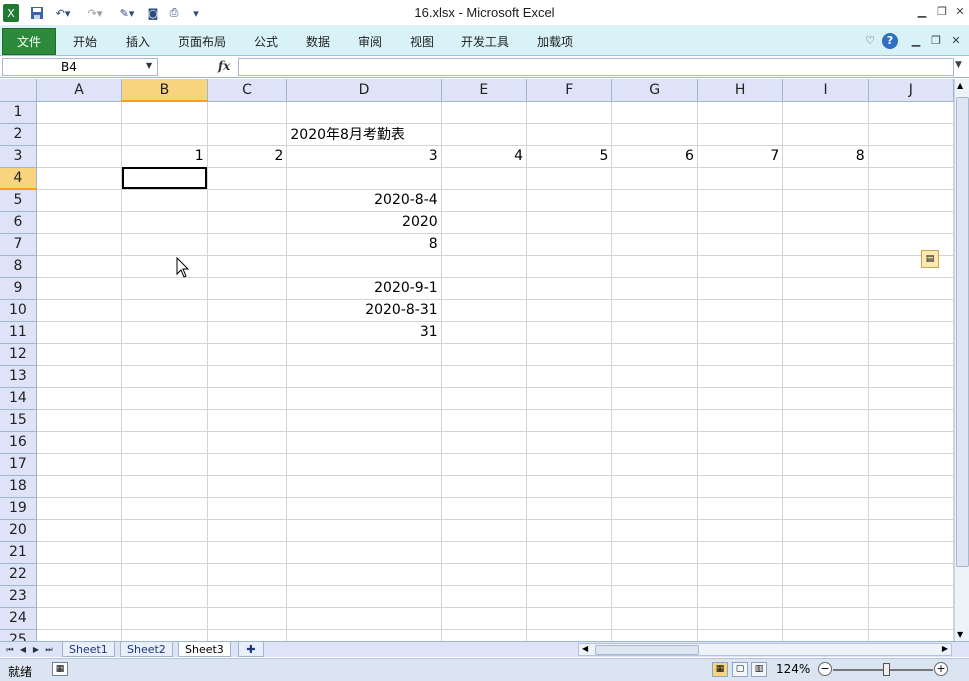 This screenshot has height=681, width=969. Describe the element at coordinates (654, 464) in the screenshot. I see `cell-g17` at that location.